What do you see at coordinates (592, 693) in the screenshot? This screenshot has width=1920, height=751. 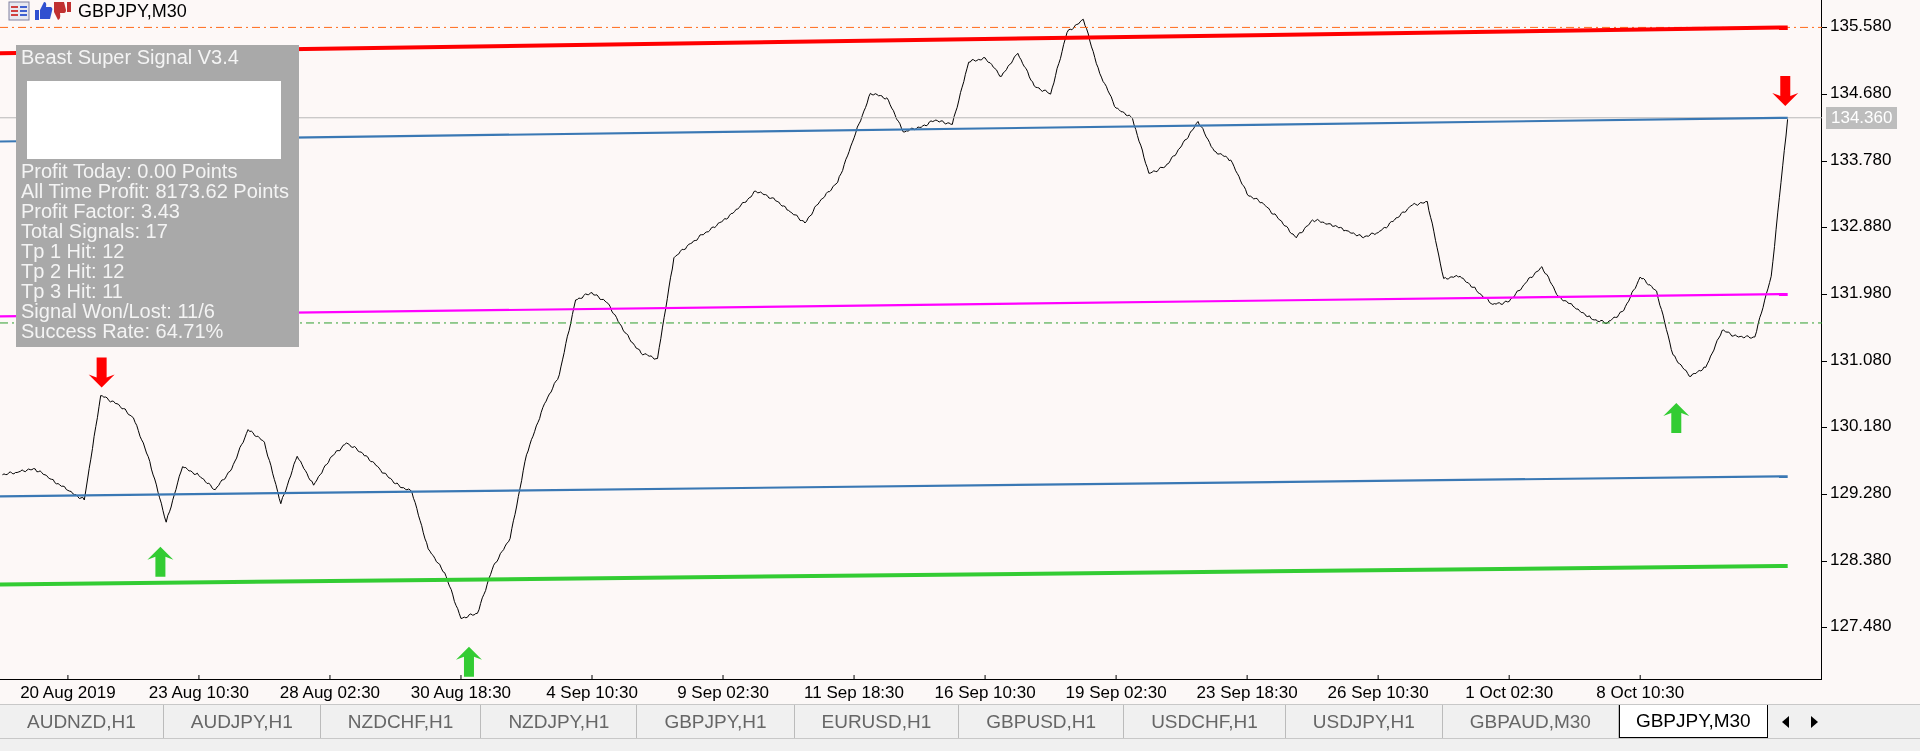 I see `axis-label: 4 Sep 10:30` at bounding box center [592, 693].